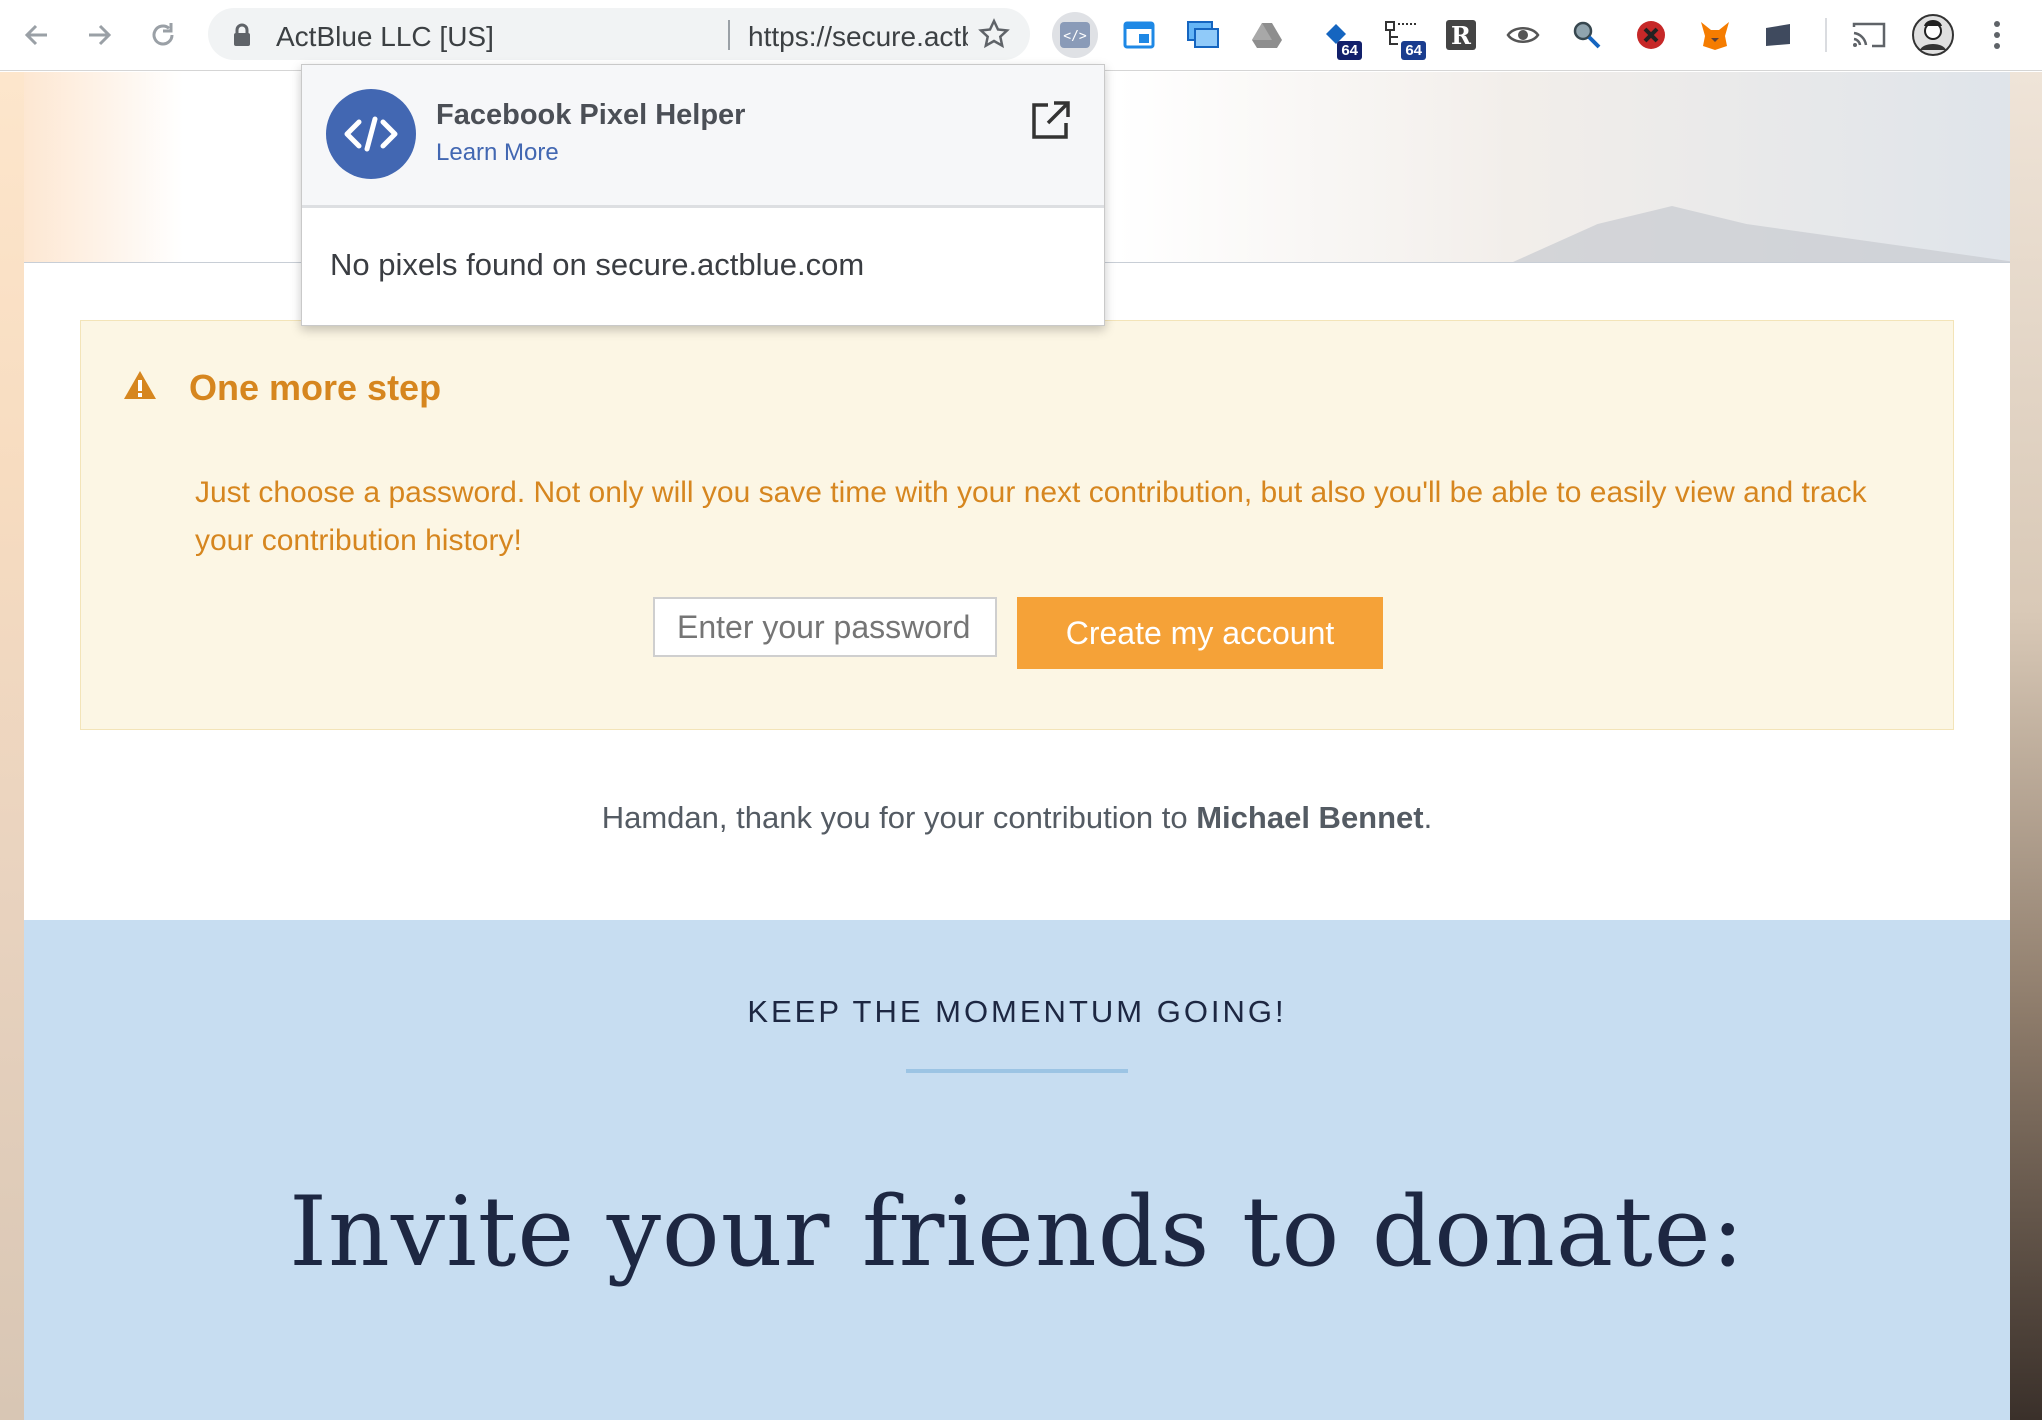 The image size is (2042, 1420). What do you see at coordinates (994, 34) in the screenshot?
I see `bookmark-star-icon` at bounding box center [994, 34].